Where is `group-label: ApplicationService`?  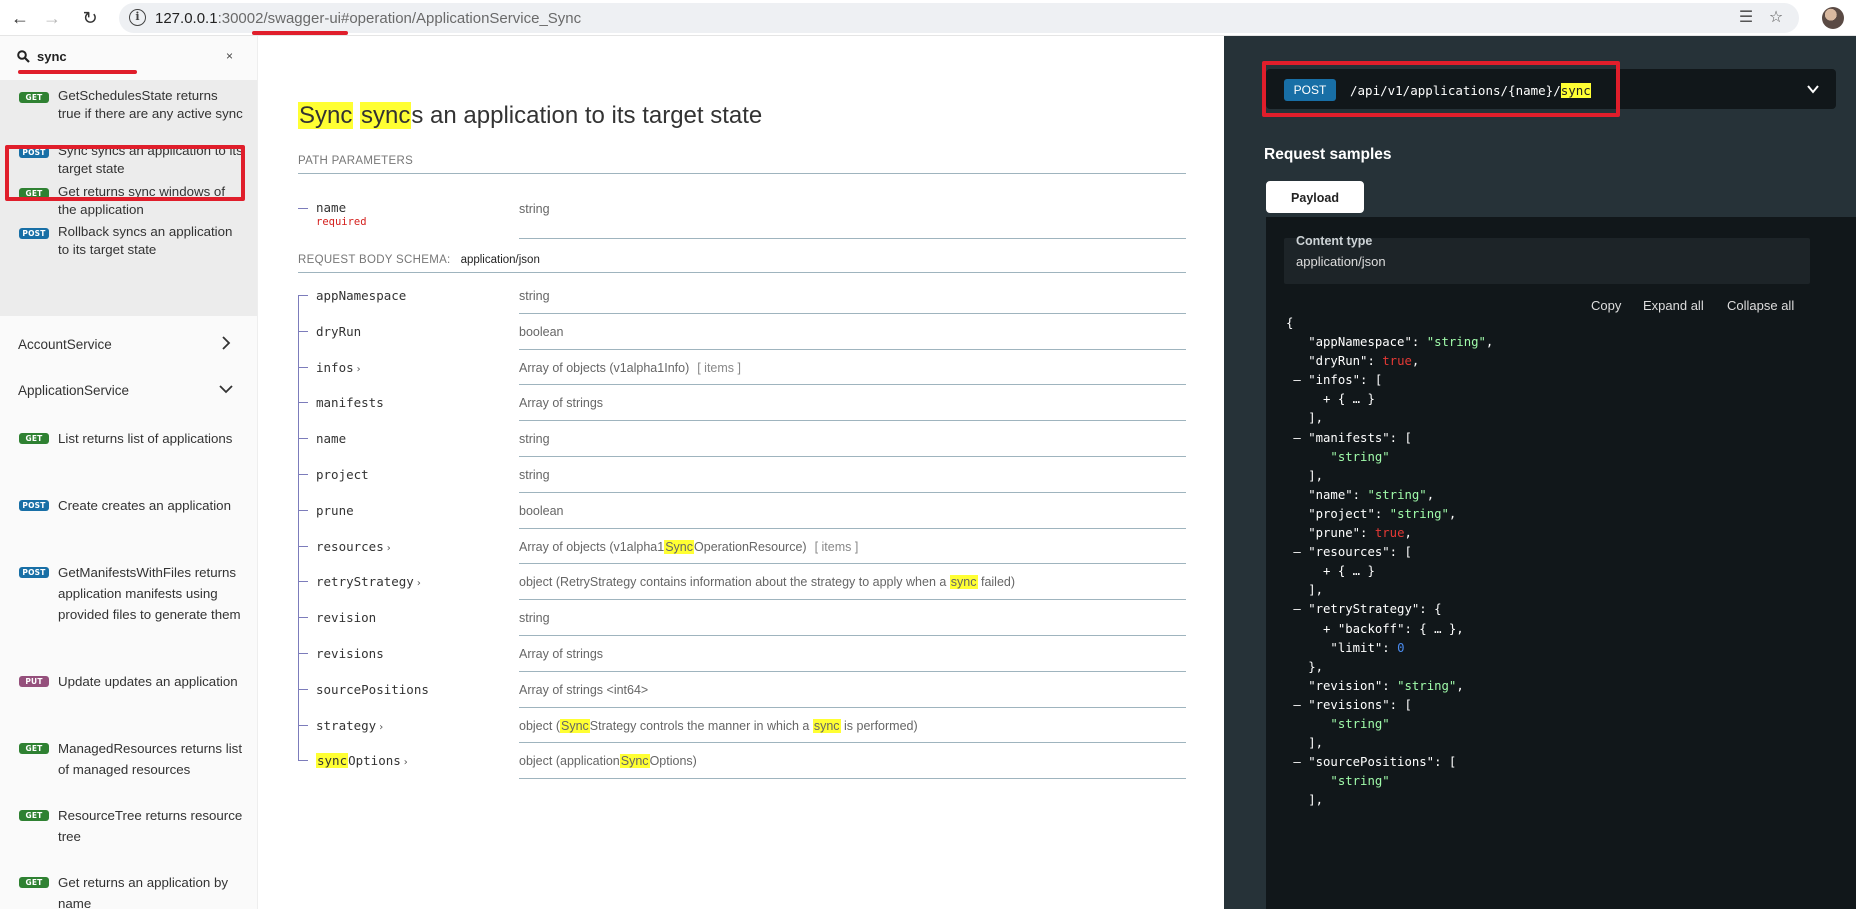 group-label: ApplicationService is located at coordinates (74, 390).